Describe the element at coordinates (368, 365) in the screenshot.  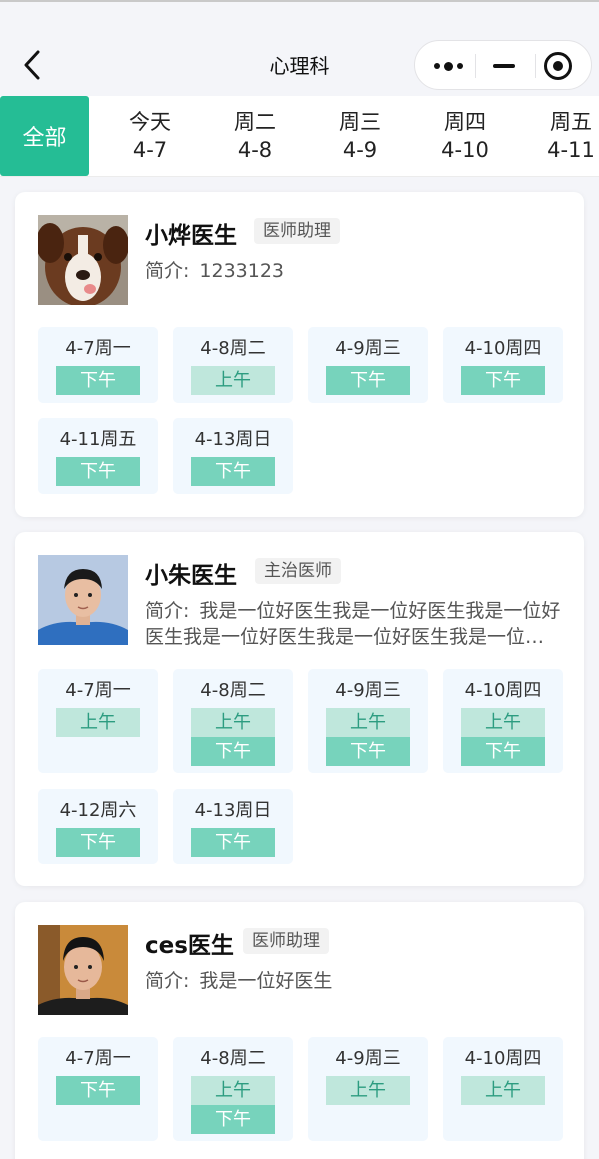
I see `schedule-slot: 4-9周三 下午` at that location.